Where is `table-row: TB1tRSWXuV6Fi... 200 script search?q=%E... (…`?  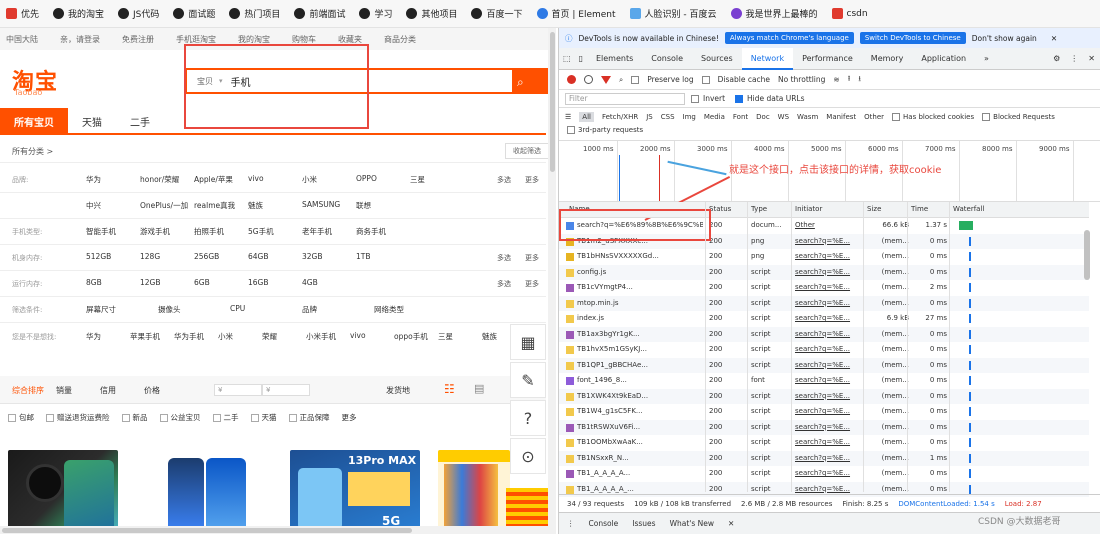
table-row: TB1tRSWXuV6Fi... 200 script search?q=%E... (… is located at coordinates (824, 427).